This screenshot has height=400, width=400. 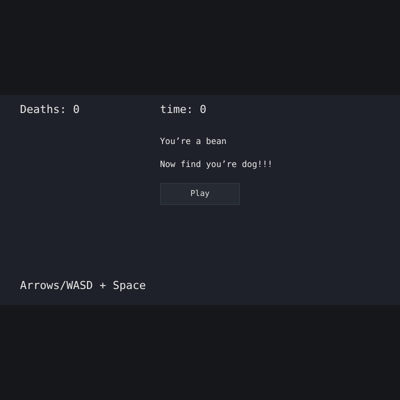 What do you see at coordinates (183, 110) in the screenshot?
I see `time-counter: time: 0` at bounding box center [183, 110].